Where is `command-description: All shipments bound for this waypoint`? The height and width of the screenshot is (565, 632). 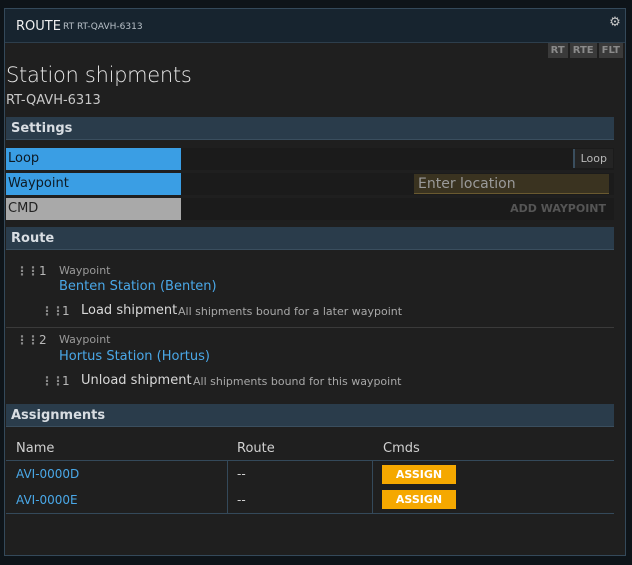 command-description: All shipments bound for this waypoint is located at coordinates (297, 381).